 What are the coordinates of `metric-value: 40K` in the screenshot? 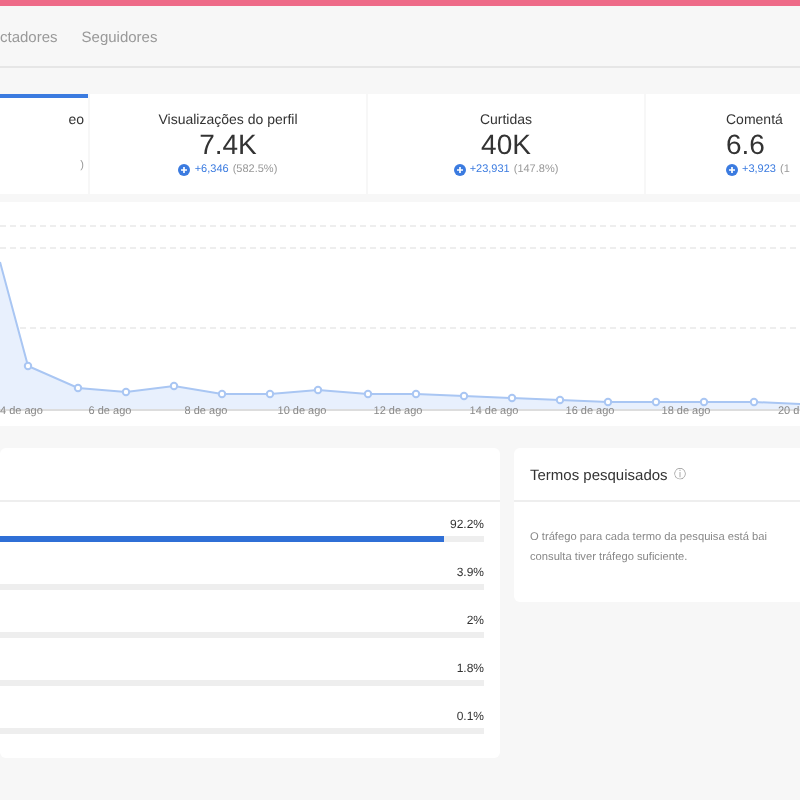 It's located at (506, 144).